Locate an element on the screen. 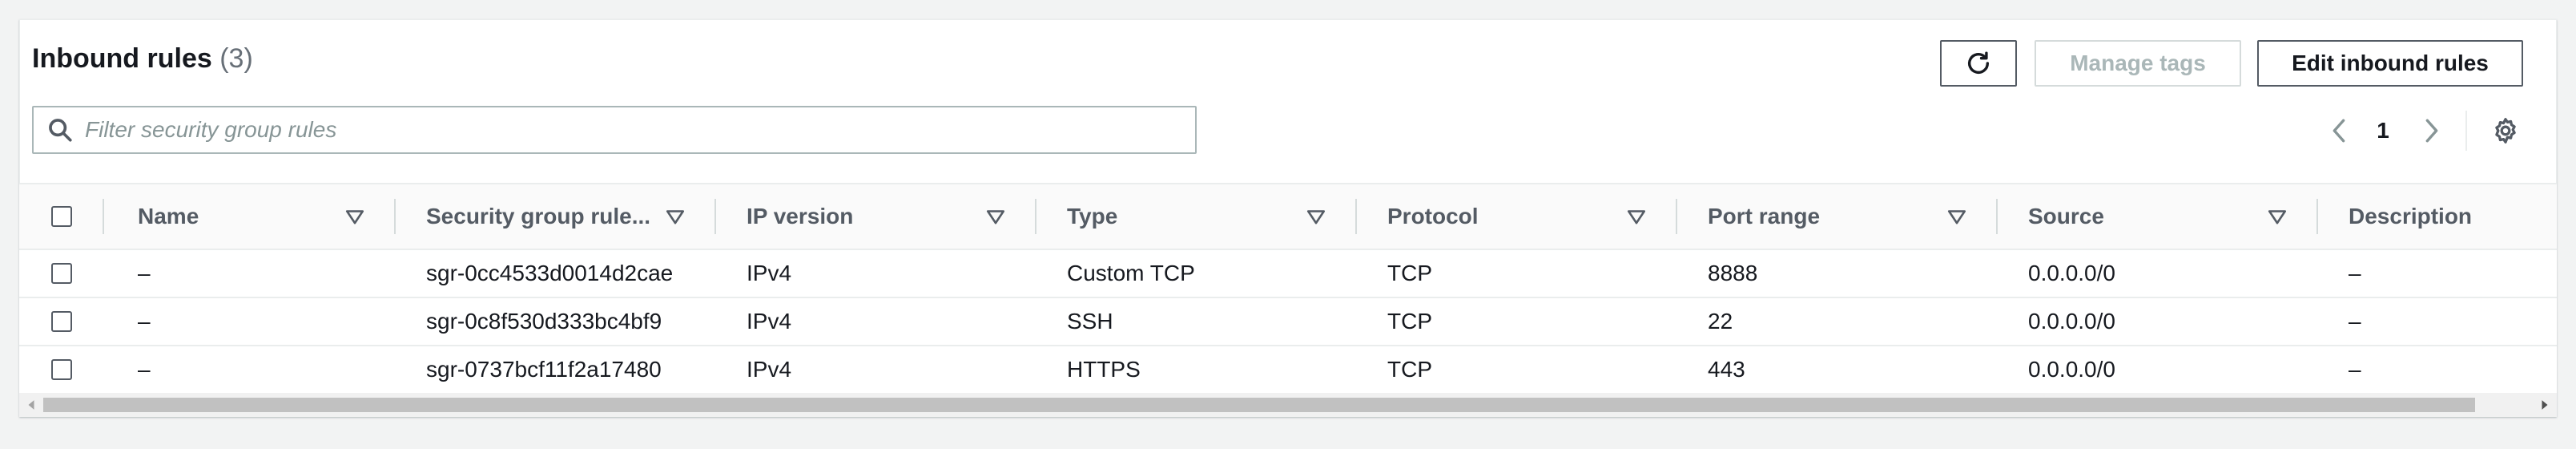 This screenshot has width=2576, height=449. cell-type: Custom TCP is located at coordinates (1131, 273).